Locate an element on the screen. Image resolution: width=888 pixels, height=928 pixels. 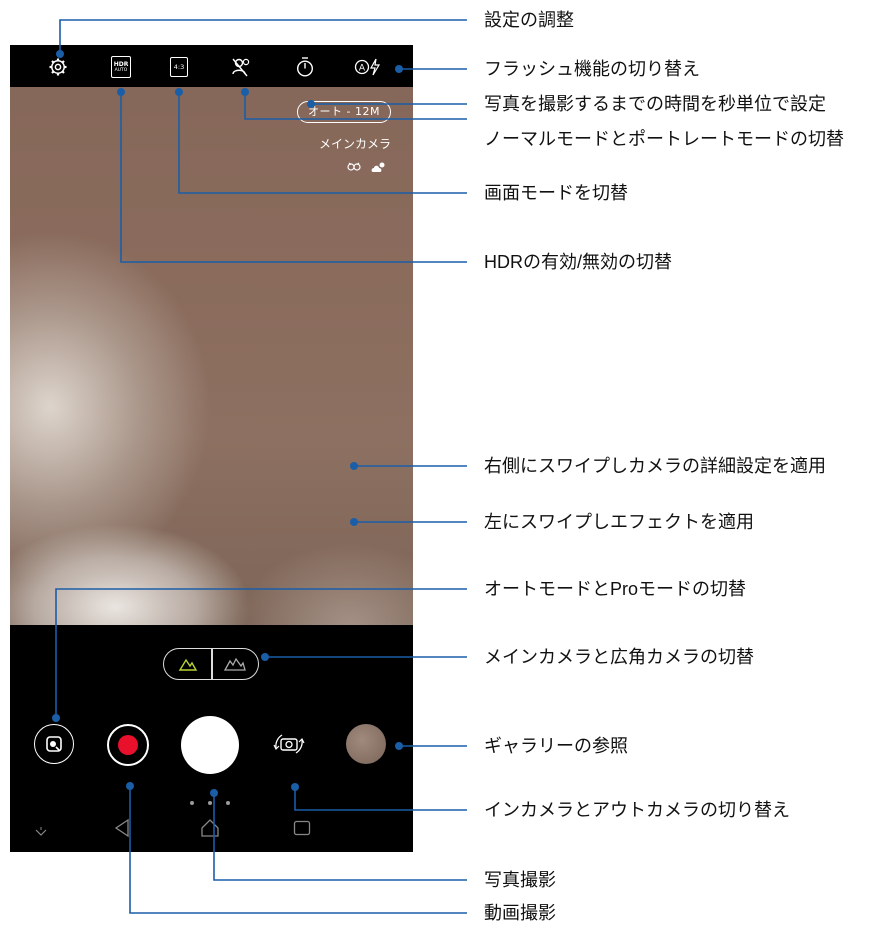
hdr-auto-label: AUTO is located at coordinates (121, 70).